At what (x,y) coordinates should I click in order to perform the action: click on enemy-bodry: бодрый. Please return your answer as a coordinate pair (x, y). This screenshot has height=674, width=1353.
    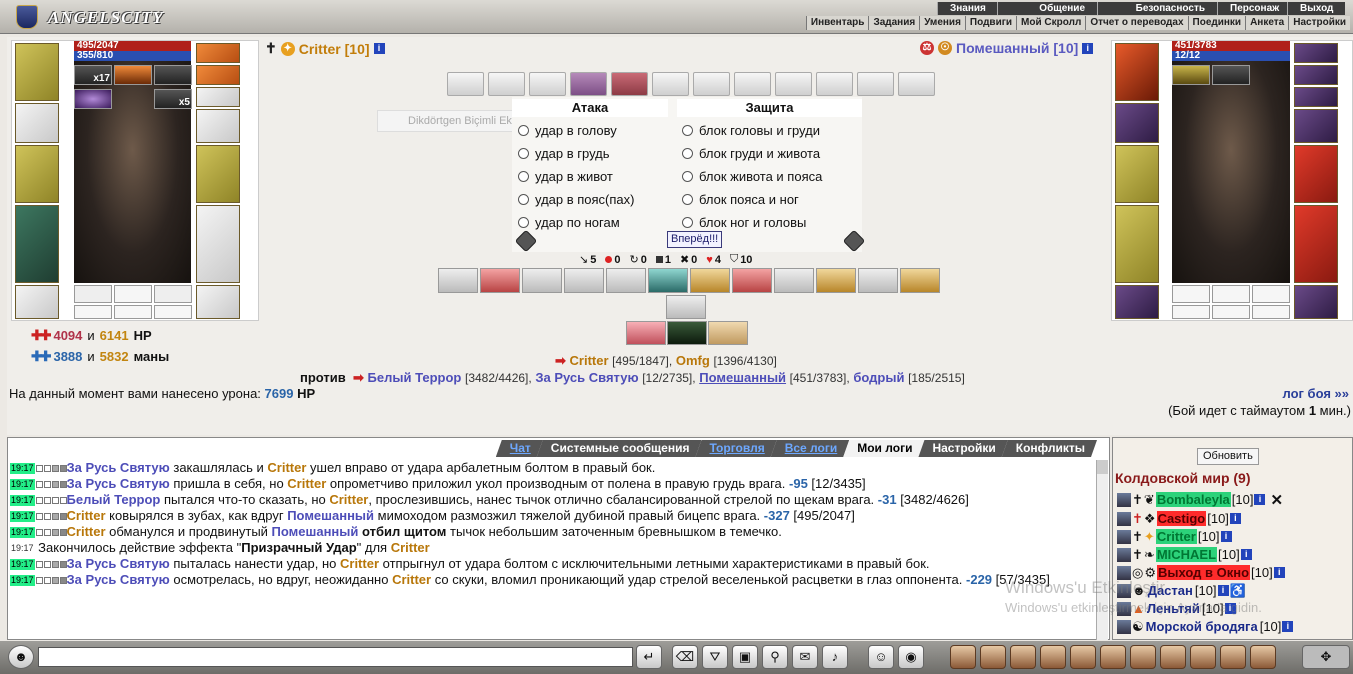
    Looking at the image, I should click on (878, 377).